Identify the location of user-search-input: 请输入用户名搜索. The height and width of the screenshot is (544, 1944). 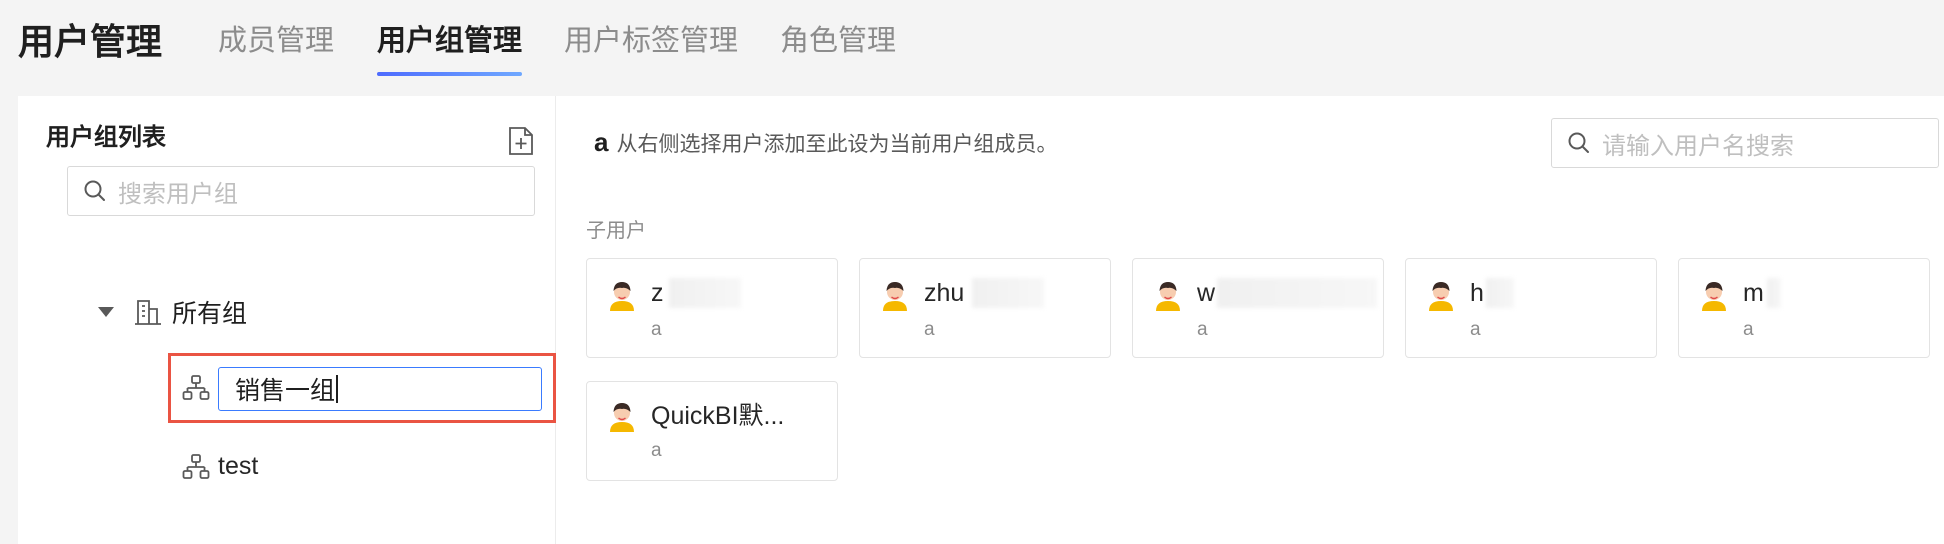
(1745, 143).